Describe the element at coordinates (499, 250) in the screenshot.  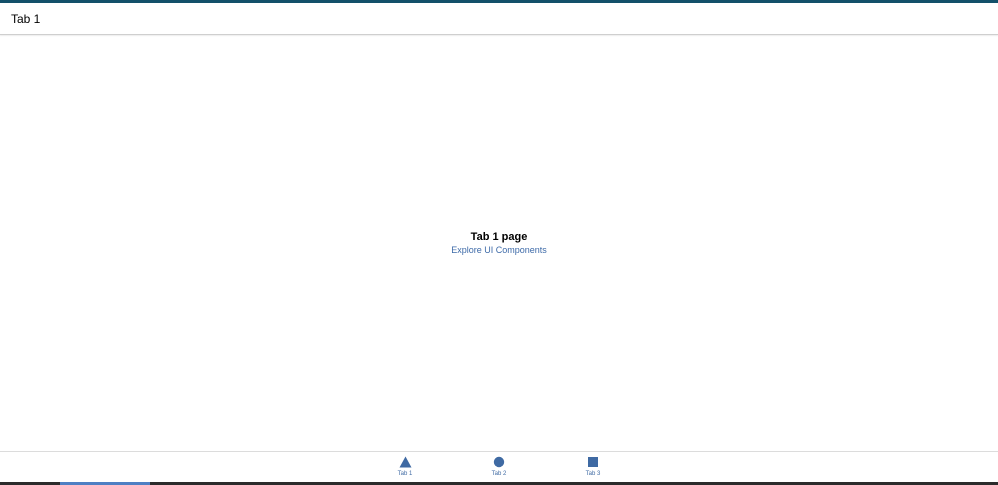
I see `explore-link: Explore UI Components` at that location.